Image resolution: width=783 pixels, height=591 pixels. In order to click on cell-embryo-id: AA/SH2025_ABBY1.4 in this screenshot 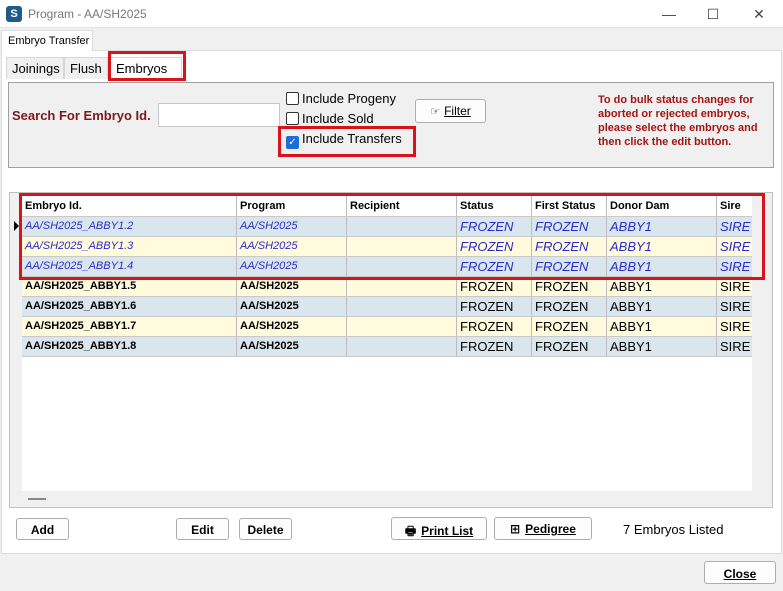, I will do `click(129, 266)`.